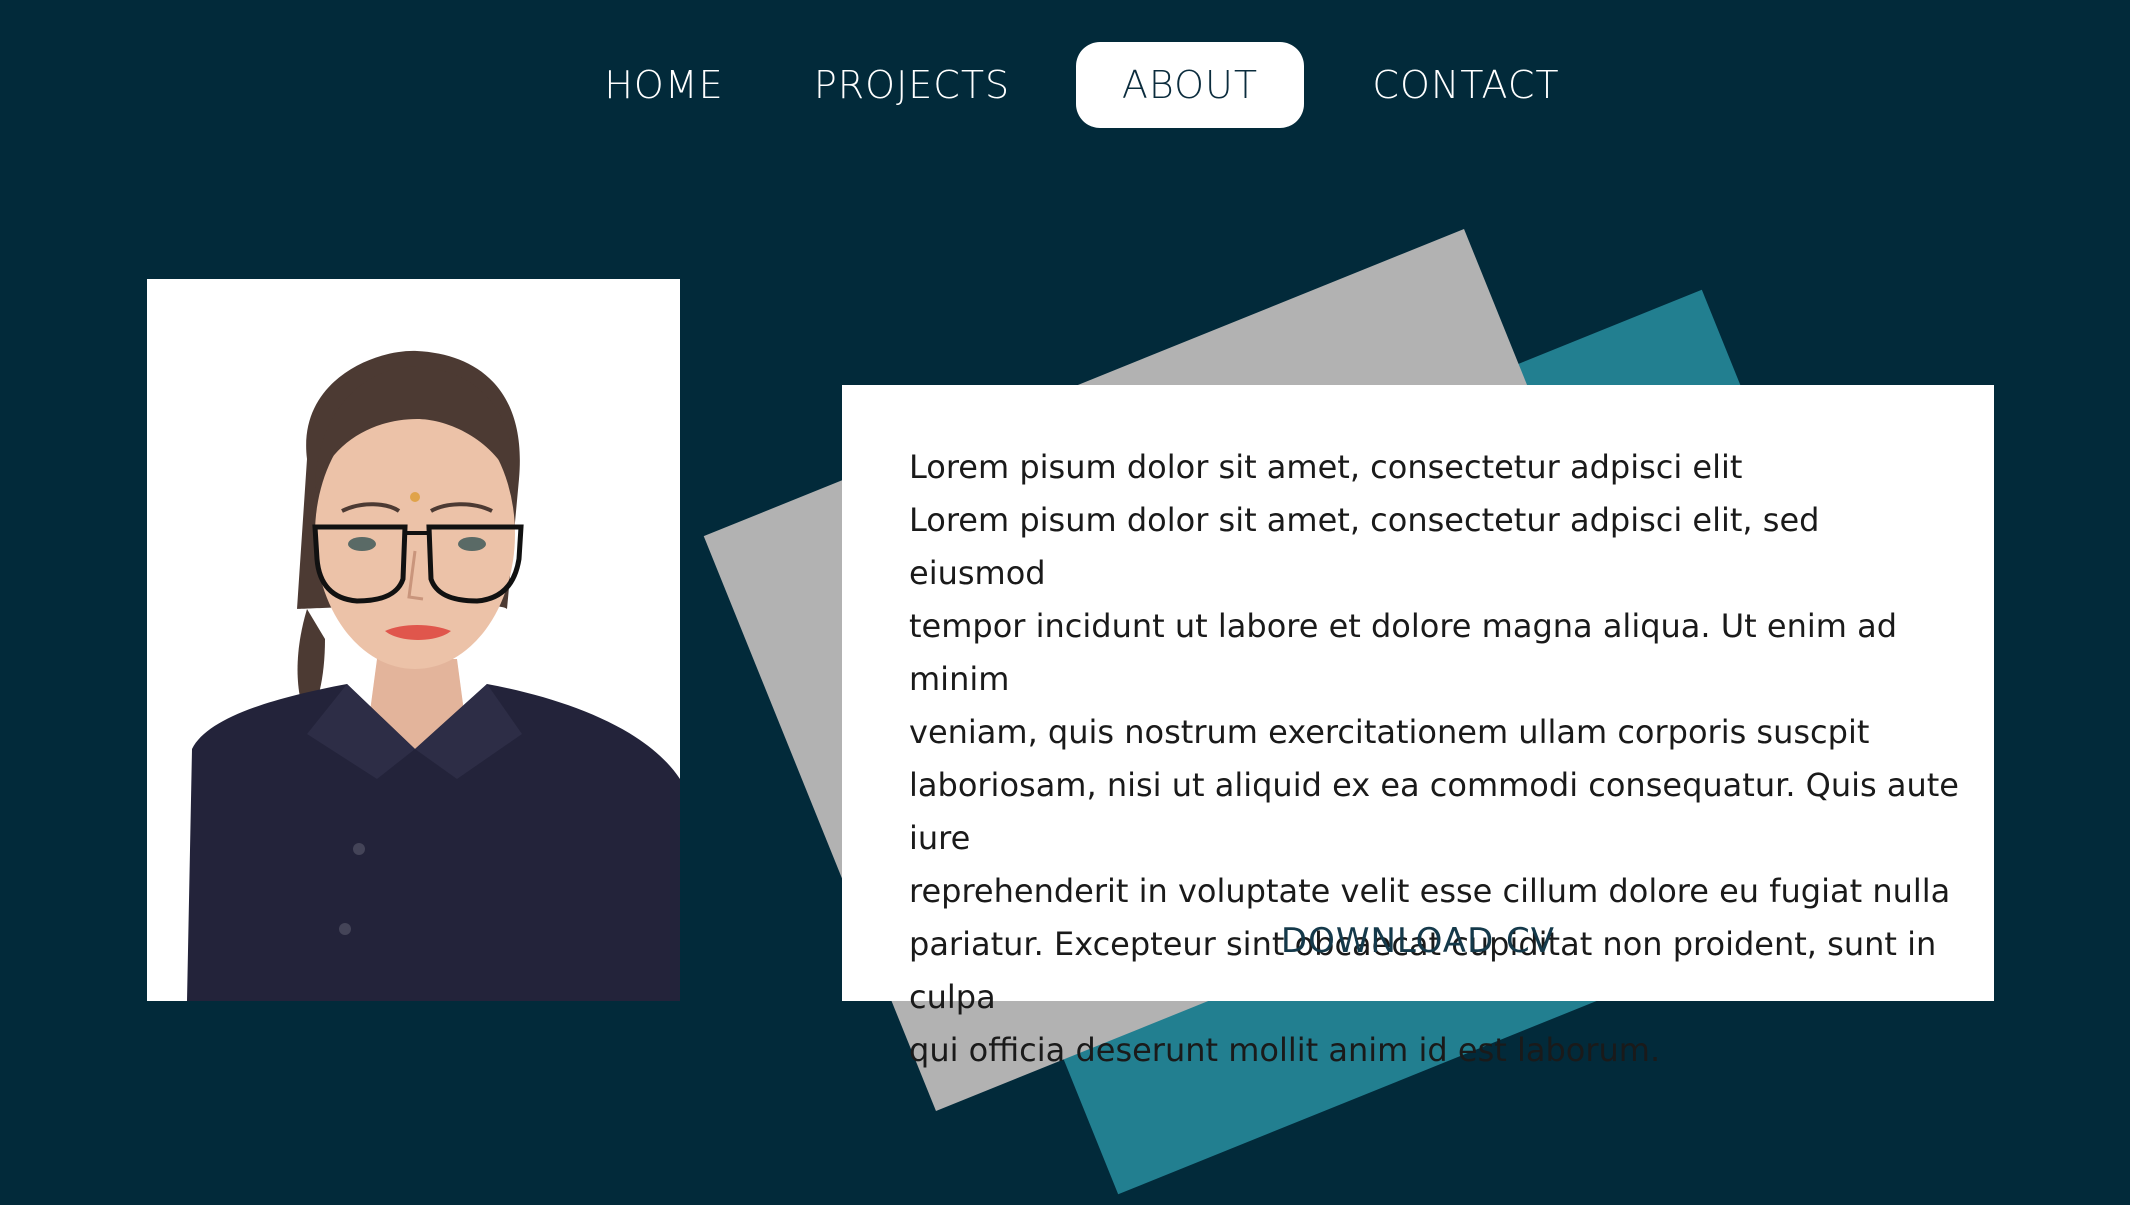  What do you see at coordinates (912, 85) in the screenshot?
I see `nav-projects: PROJECTS` at bounding box center [912, 85].